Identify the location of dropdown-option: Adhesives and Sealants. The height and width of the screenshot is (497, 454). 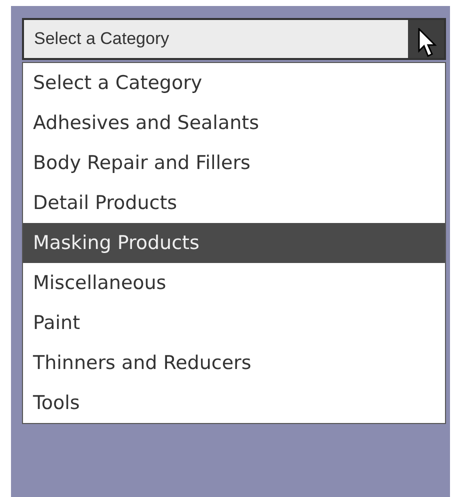
(234, 123).